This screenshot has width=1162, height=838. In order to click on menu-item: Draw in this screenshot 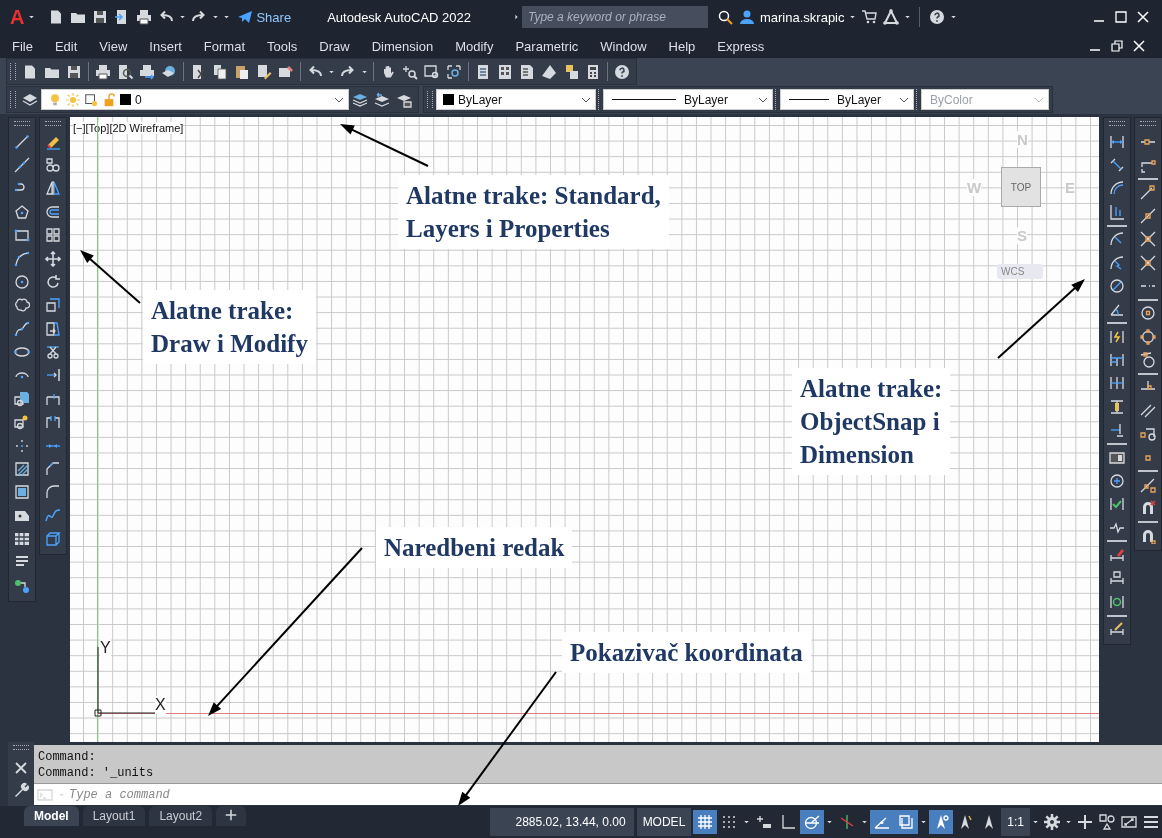, I will do `click(334, 46)`.